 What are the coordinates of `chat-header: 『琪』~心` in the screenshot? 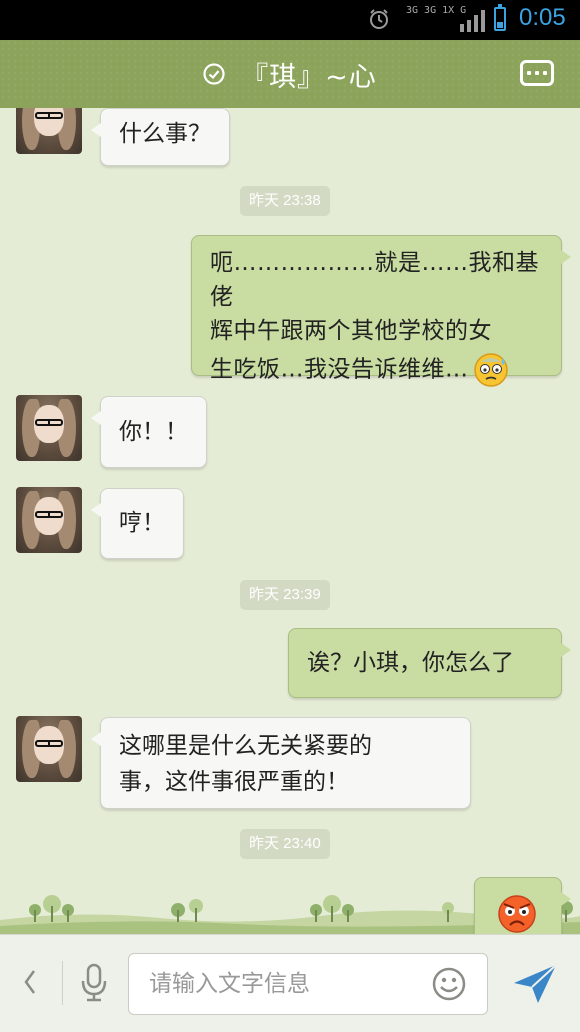 It's located at (290, 74).